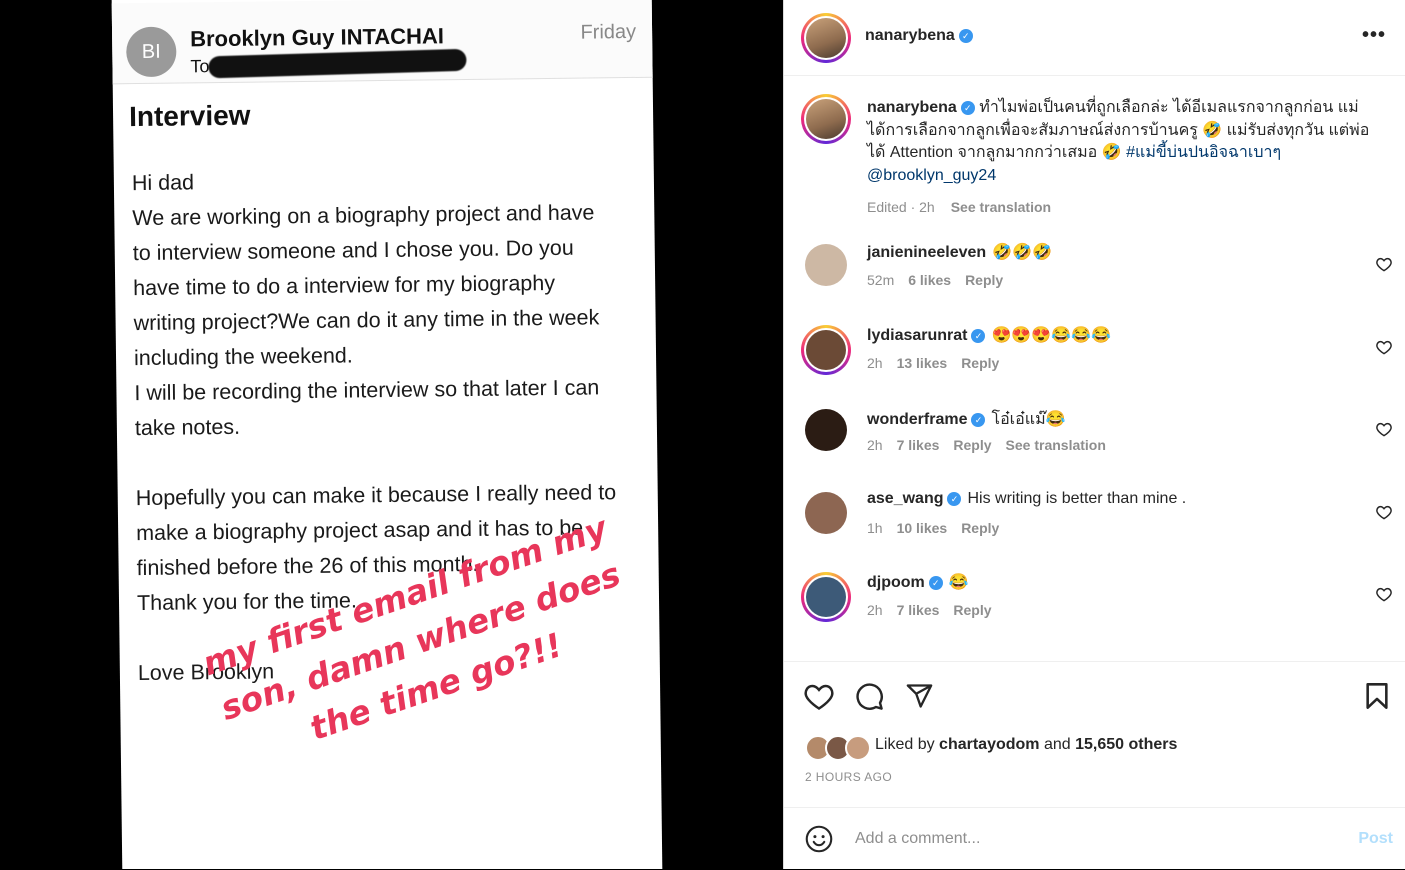  Describe the element at coordinates (922, 363) in the screenshot. I see `comment-likes: 13 likes` at that location.